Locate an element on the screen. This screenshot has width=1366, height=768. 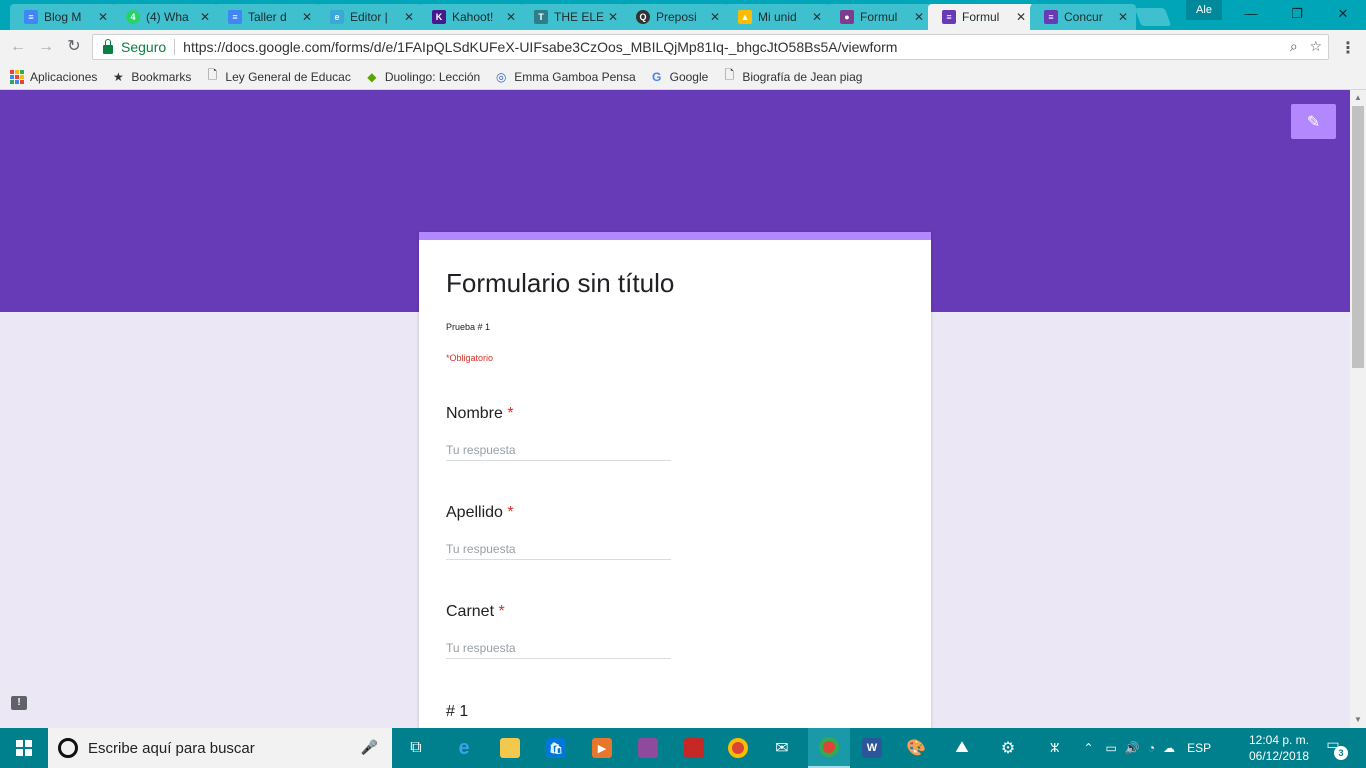
network-error-icon: ☁ is located at coordinates (1169, 748).